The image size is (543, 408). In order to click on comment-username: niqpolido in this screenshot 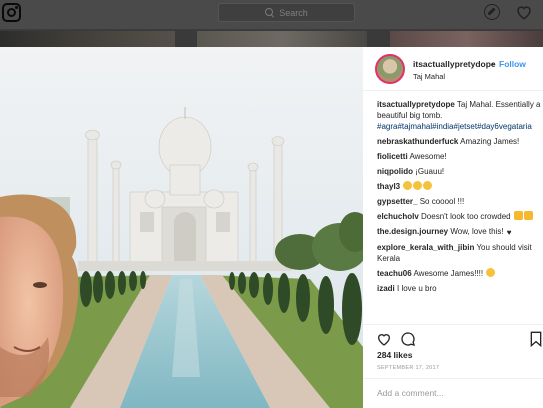, I will do `click(395, 171)`.